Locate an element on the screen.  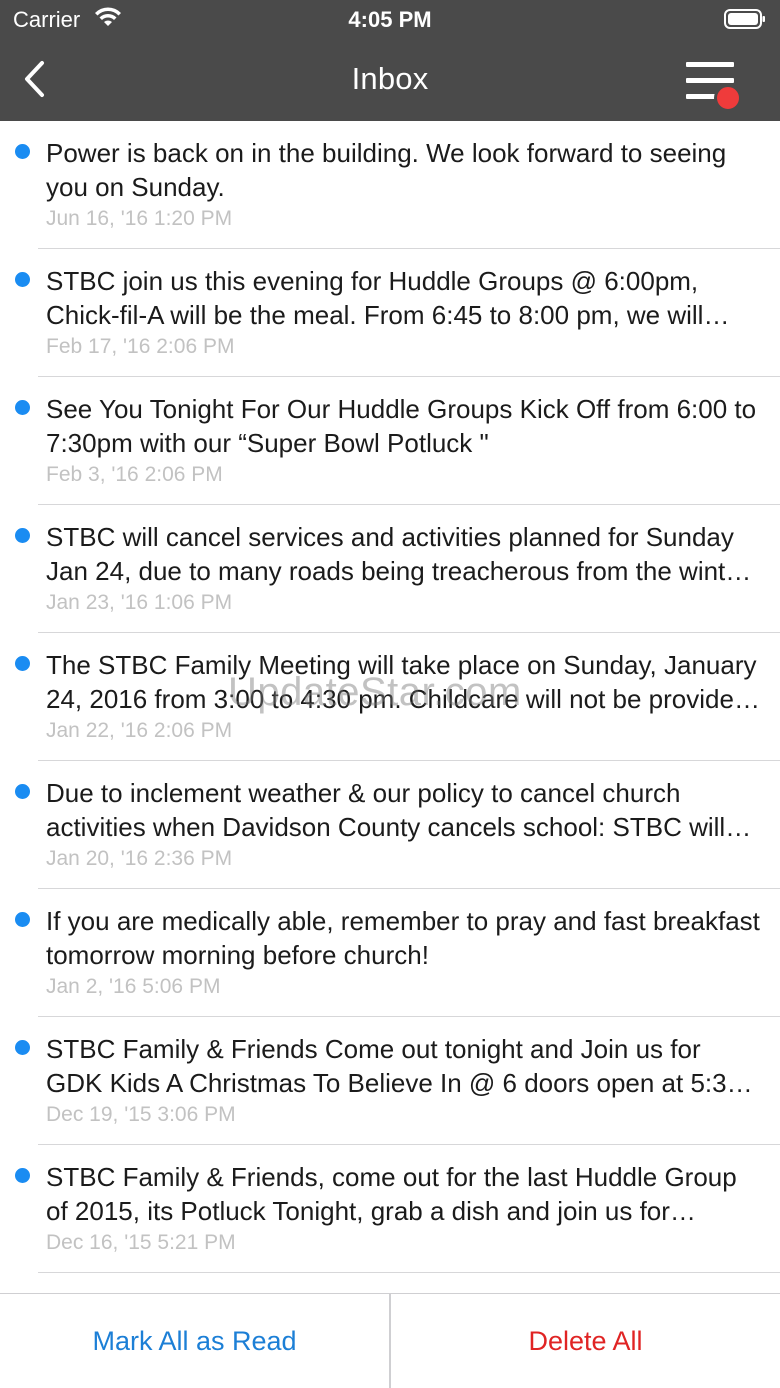
message-date: Jun 16, '16 1:20 PM is located at coordinates (139, 218).